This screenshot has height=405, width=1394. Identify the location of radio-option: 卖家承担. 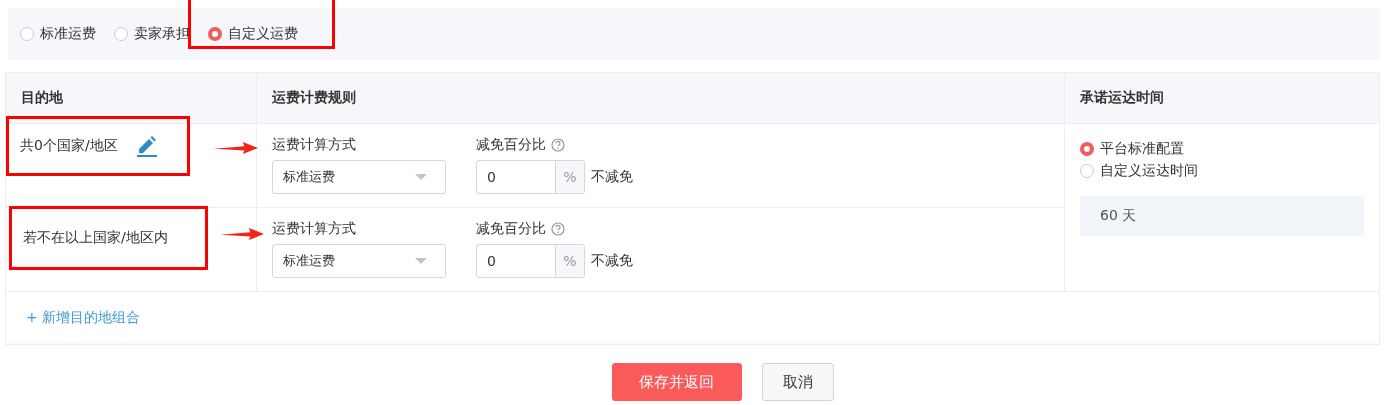
(152, 34).